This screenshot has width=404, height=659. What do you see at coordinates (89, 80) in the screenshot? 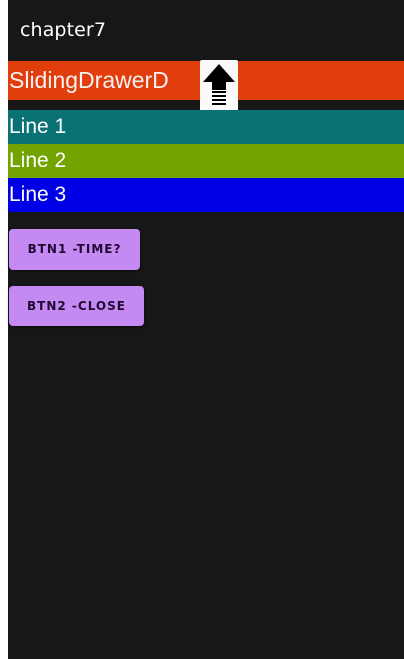
I see `drawer-header-label: SlidingDrawerD` at bounding box center [89, 80].